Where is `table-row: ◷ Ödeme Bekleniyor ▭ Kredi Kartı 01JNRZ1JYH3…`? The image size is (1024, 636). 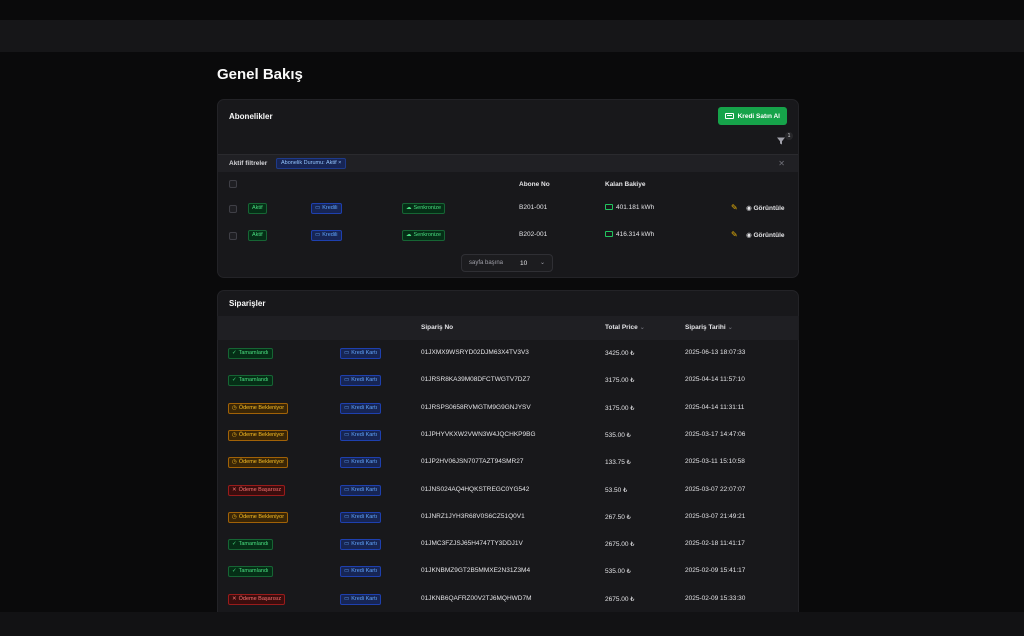 table-row: ◷ Ödeme Bekleniyor ▭ Kredi Kartı 01JNRZ1JYH3… is located at coordinates (508, 517).